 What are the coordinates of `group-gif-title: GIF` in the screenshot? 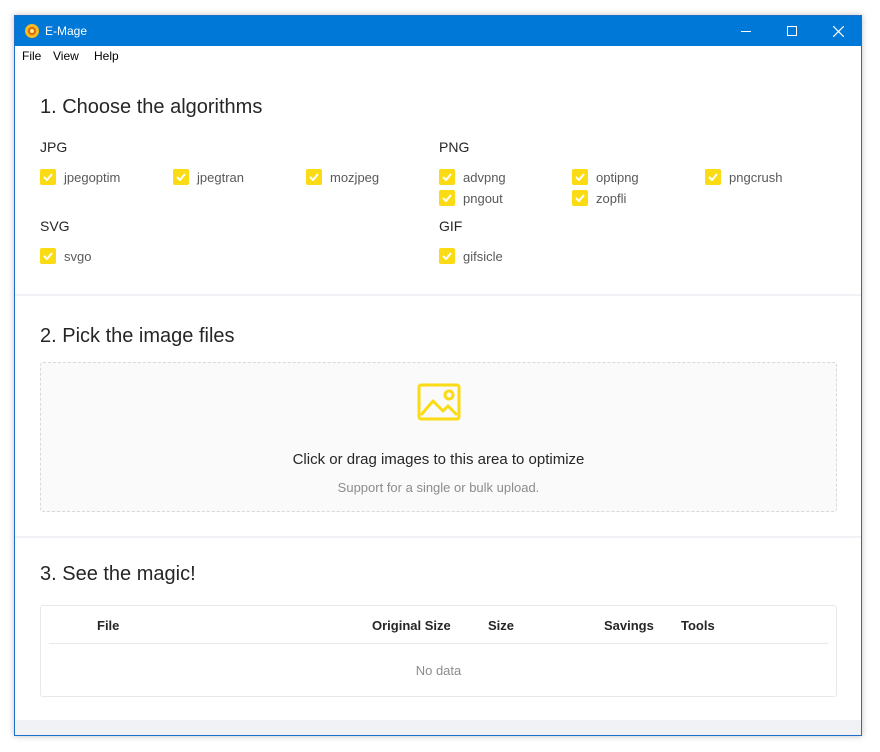 It's located at (451, 226).